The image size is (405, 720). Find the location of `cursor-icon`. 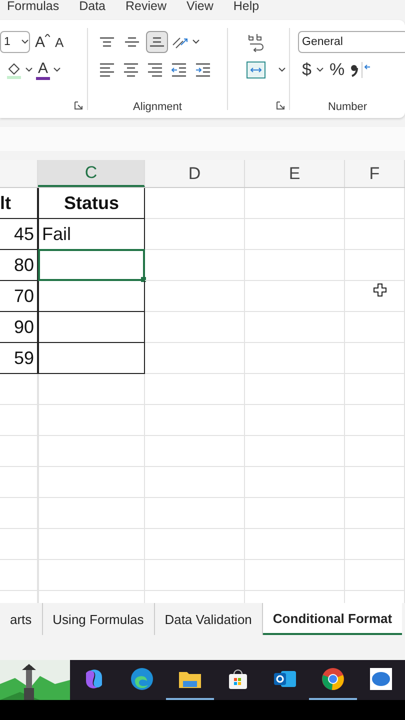

cursor-icon is located at coordinates (380, 290).